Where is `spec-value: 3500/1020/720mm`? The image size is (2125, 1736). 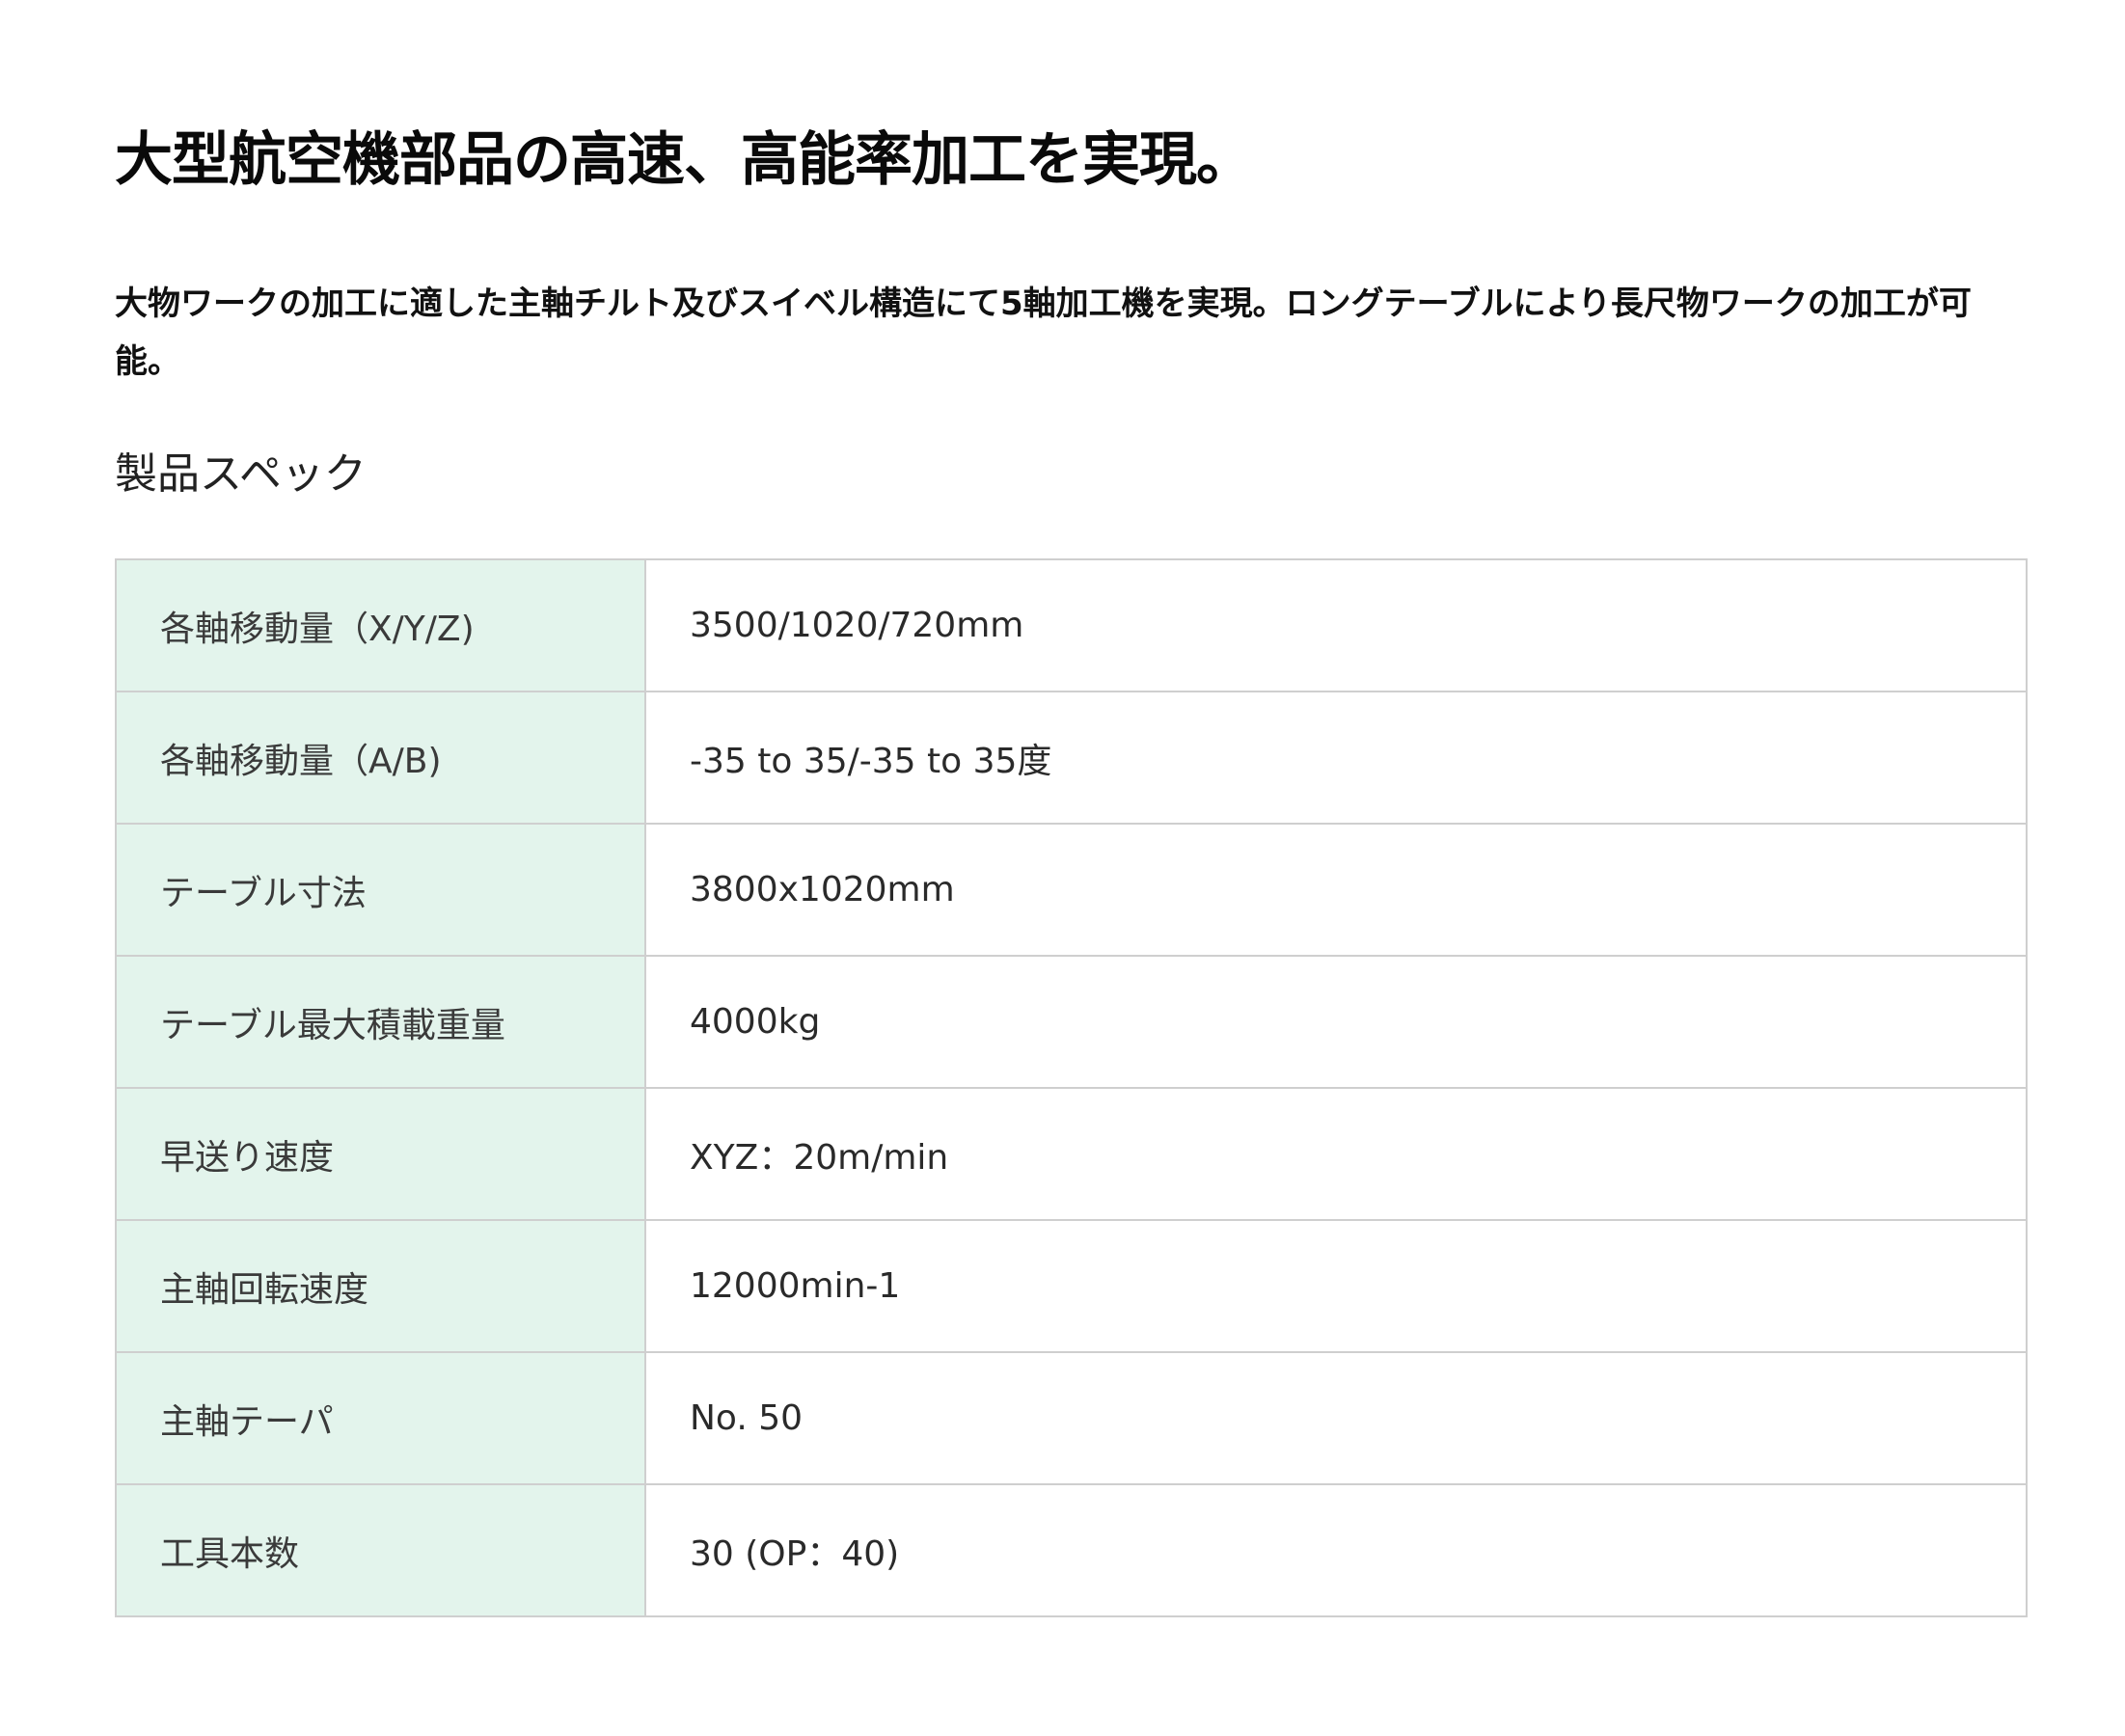
spec-value: 3500/1020/720mm is located at coordinates (1336, 625).